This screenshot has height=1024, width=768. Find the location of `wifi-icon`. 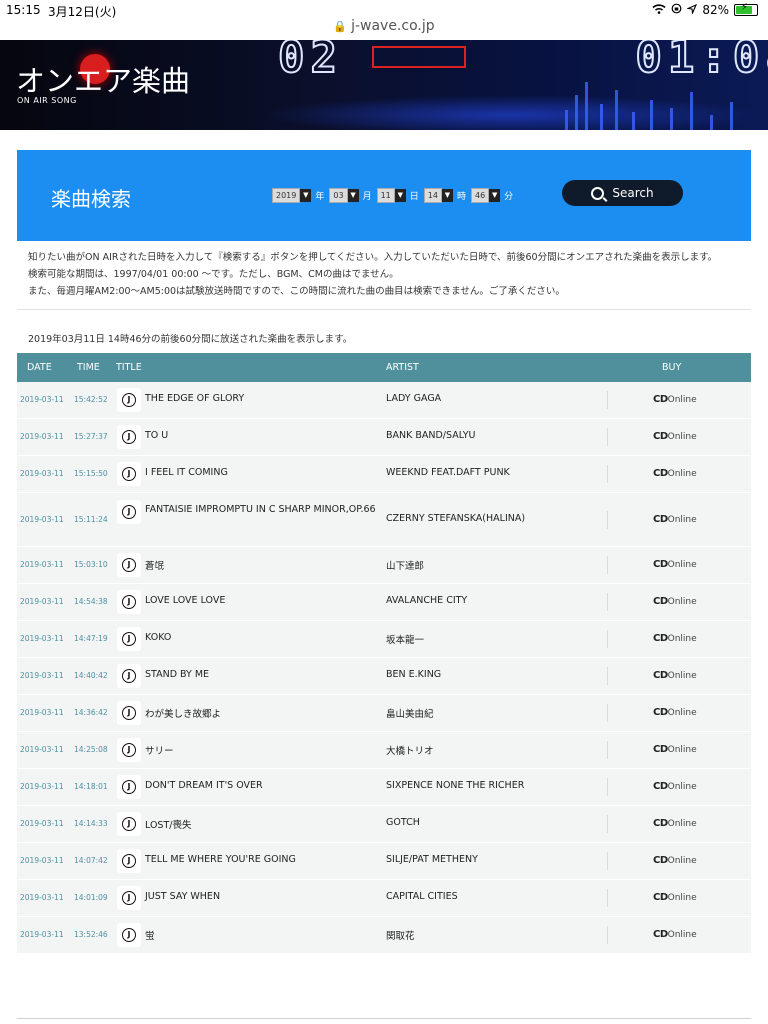

wifi-icon is located at coordinates (659, 10).